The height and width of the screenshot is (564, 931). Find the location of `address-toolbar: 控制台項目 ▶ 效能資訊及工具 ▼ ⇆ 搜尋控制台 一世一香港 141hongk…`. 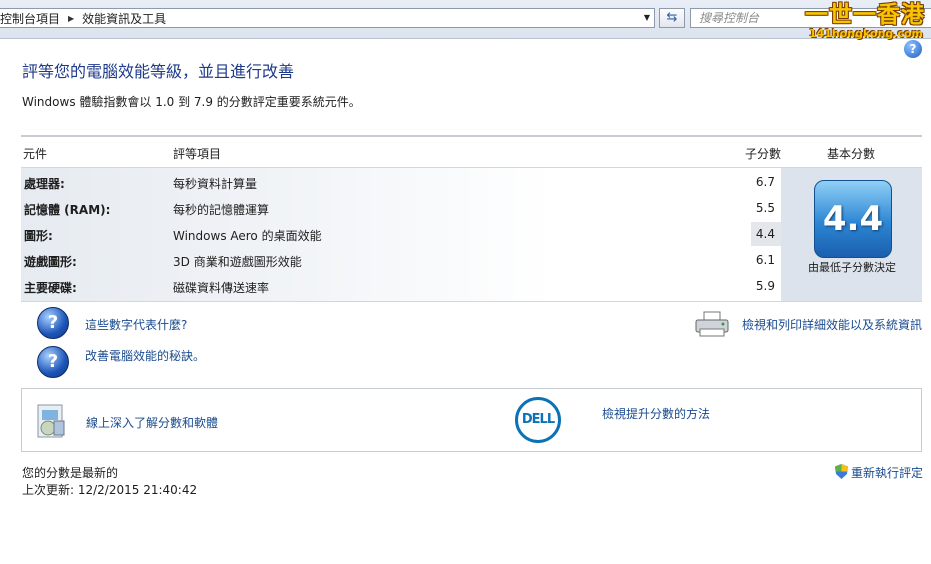

address-toolbar: 控制台項目 ▶ 效能資訊及工具 ▼ ⇆ 搜尋控制台 一世一香港 141hongk… is located at coordinates (465, 21).